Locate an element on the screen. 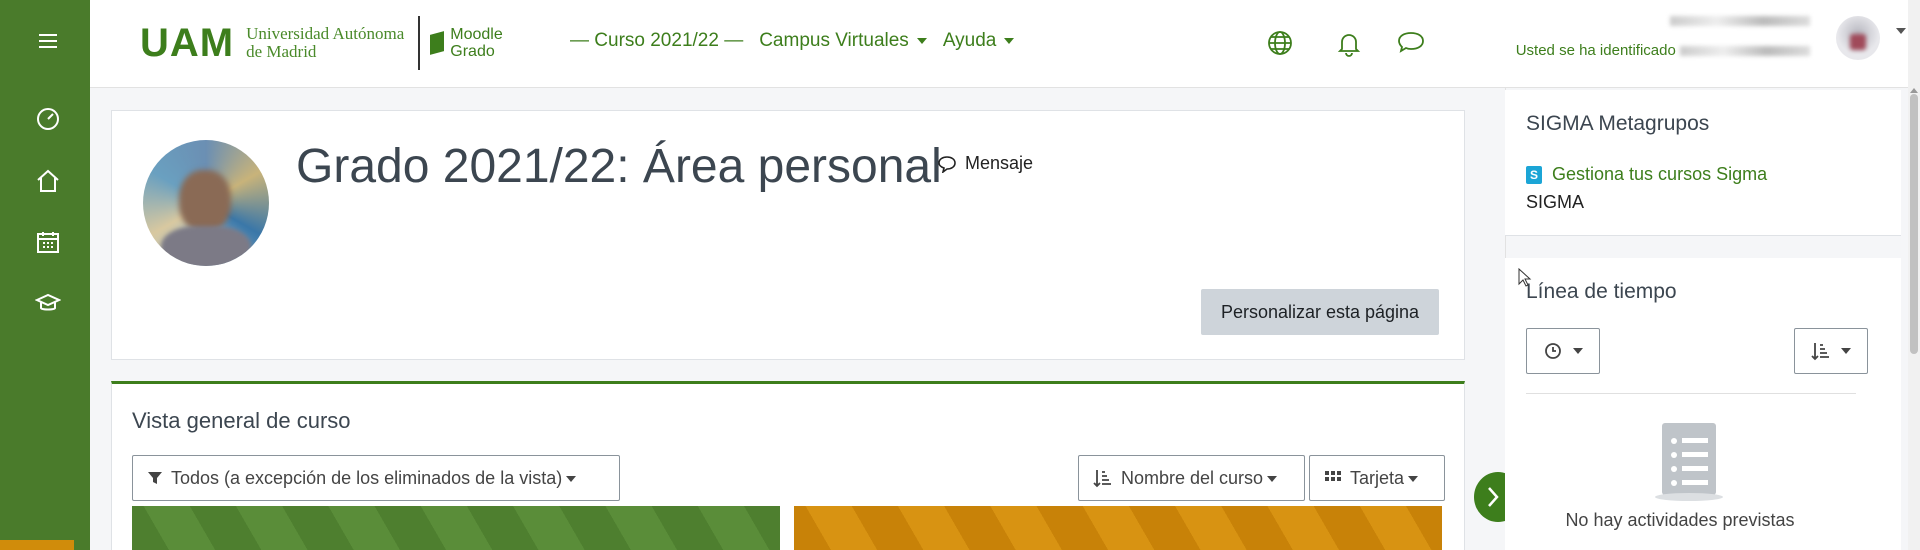 This screenshot has width=1920, height=550. moodle-logo: Moodle Grado is located at coordinates (466, 43).